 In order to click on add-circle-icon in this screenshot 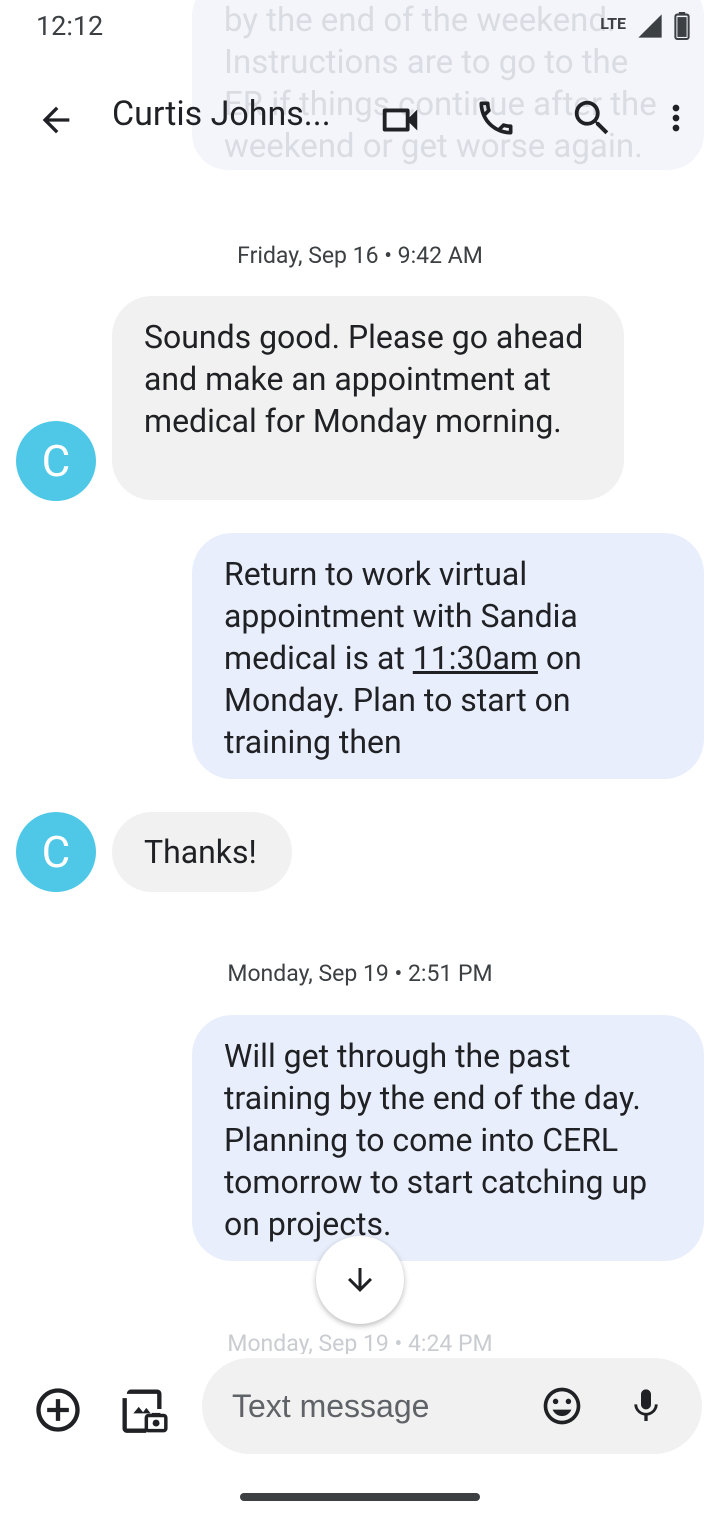, I will do `click(58, 1410)`.